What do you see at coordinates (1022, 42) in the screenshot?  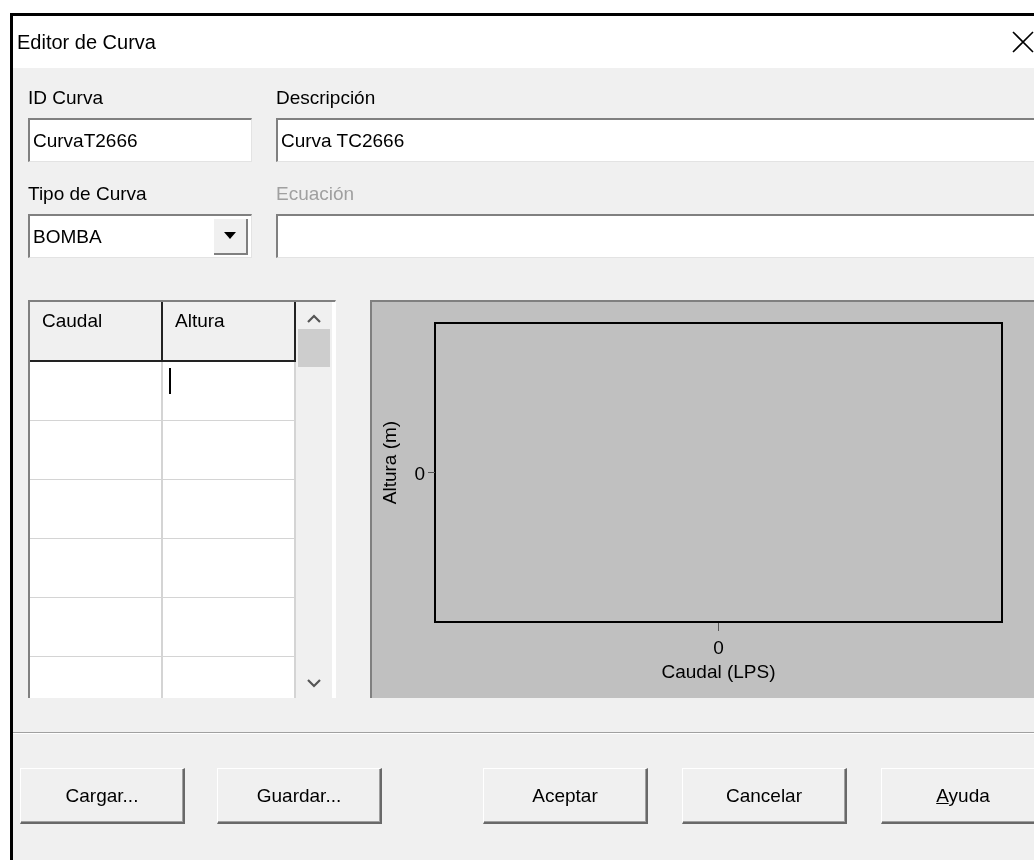 I see `close-icon` at bounding box center [1022, 42].